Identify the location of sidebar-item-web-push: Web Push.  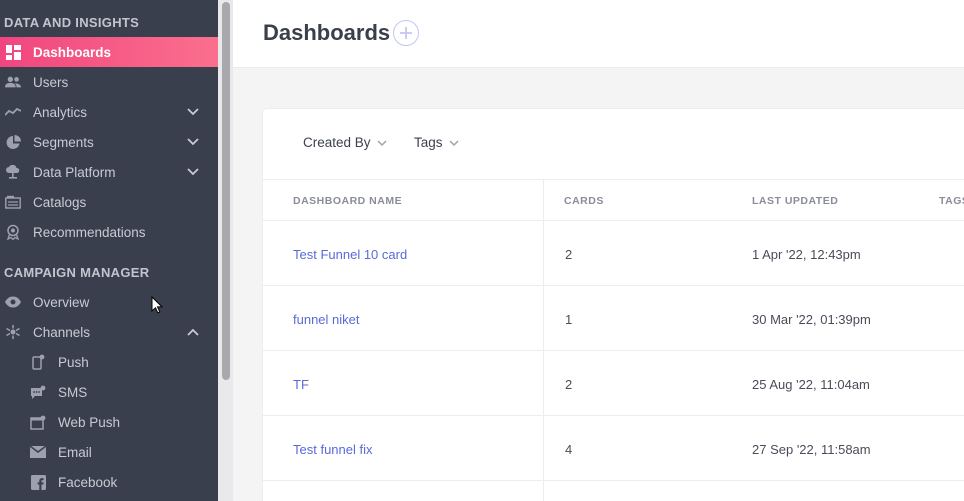
(109, 422).